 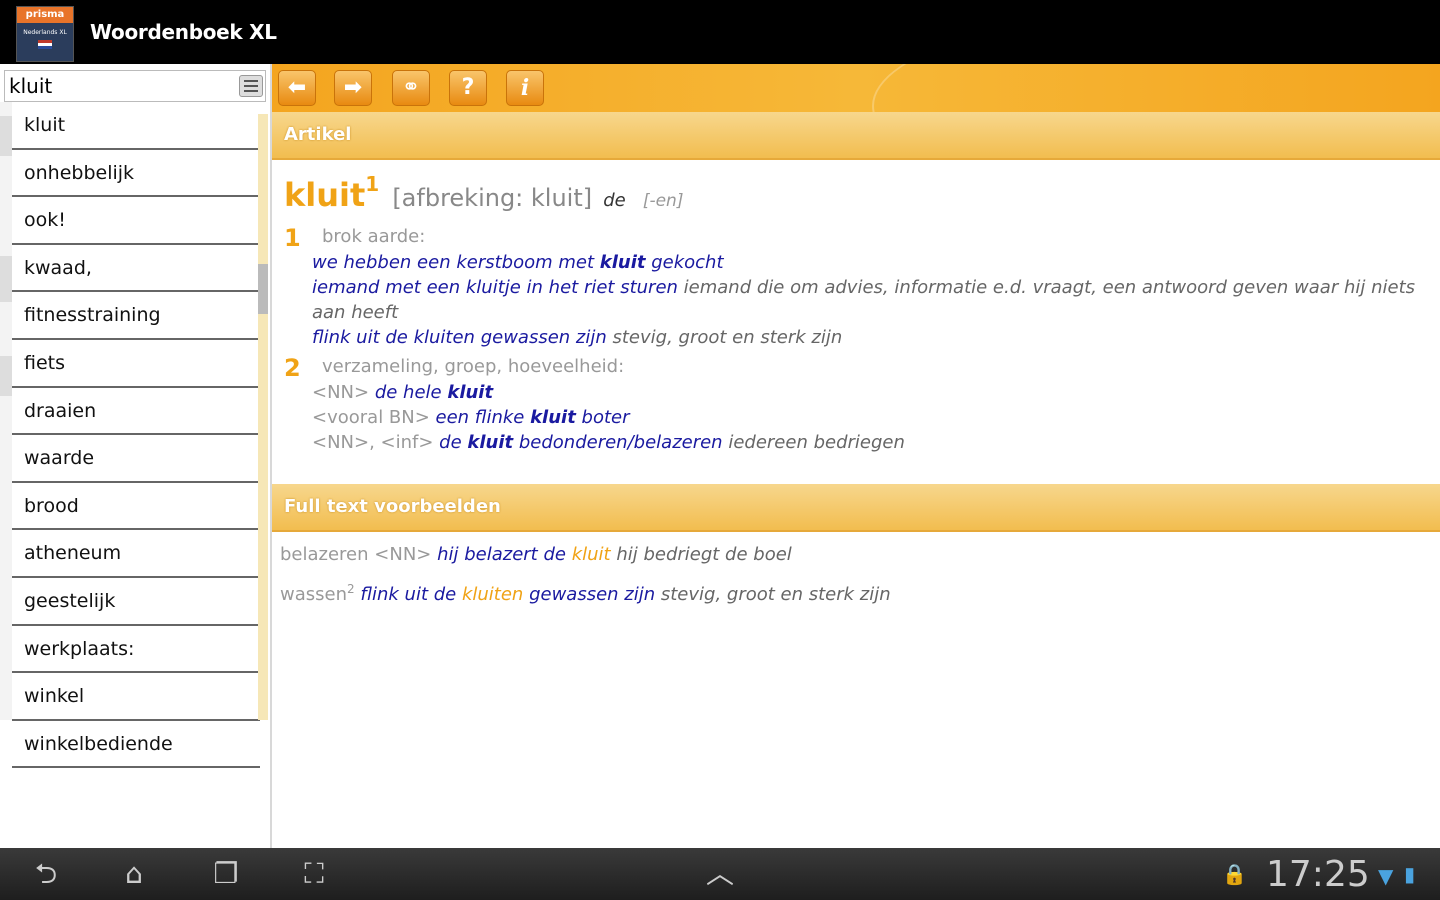 What do you see at coordinates (45, 15) in the screenshot?
I see `logo-brand: prisma` at bounding box center [45, 15].